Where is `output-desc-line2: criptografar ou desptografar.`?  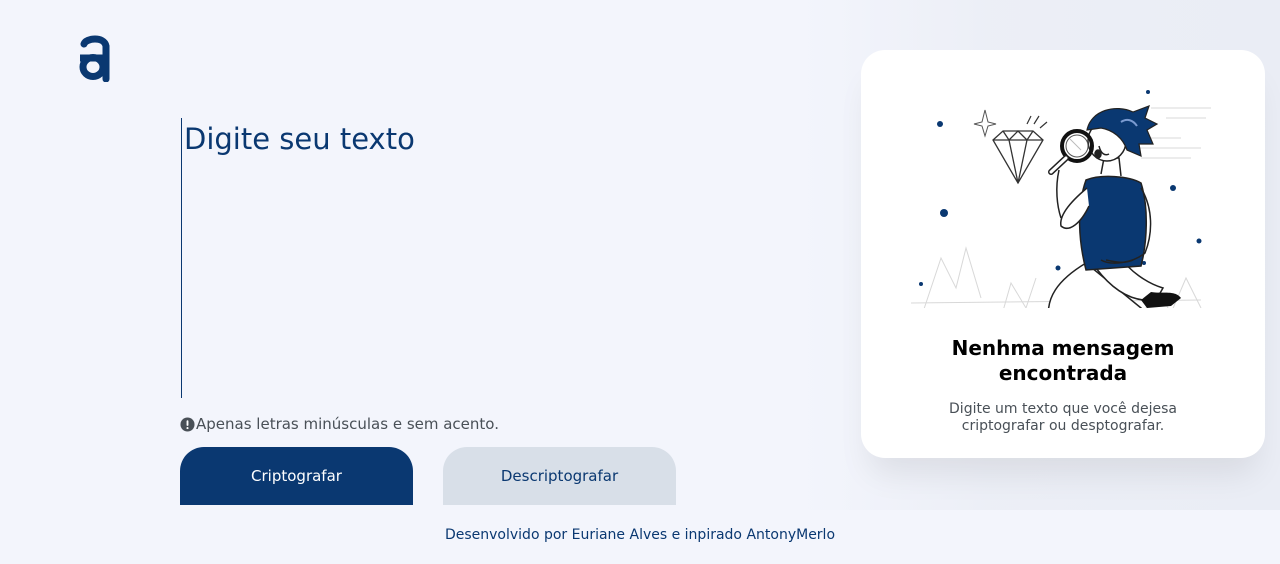 output-desc-line2: criptografar ou desptografar. is located at coordinates (1063, 426).